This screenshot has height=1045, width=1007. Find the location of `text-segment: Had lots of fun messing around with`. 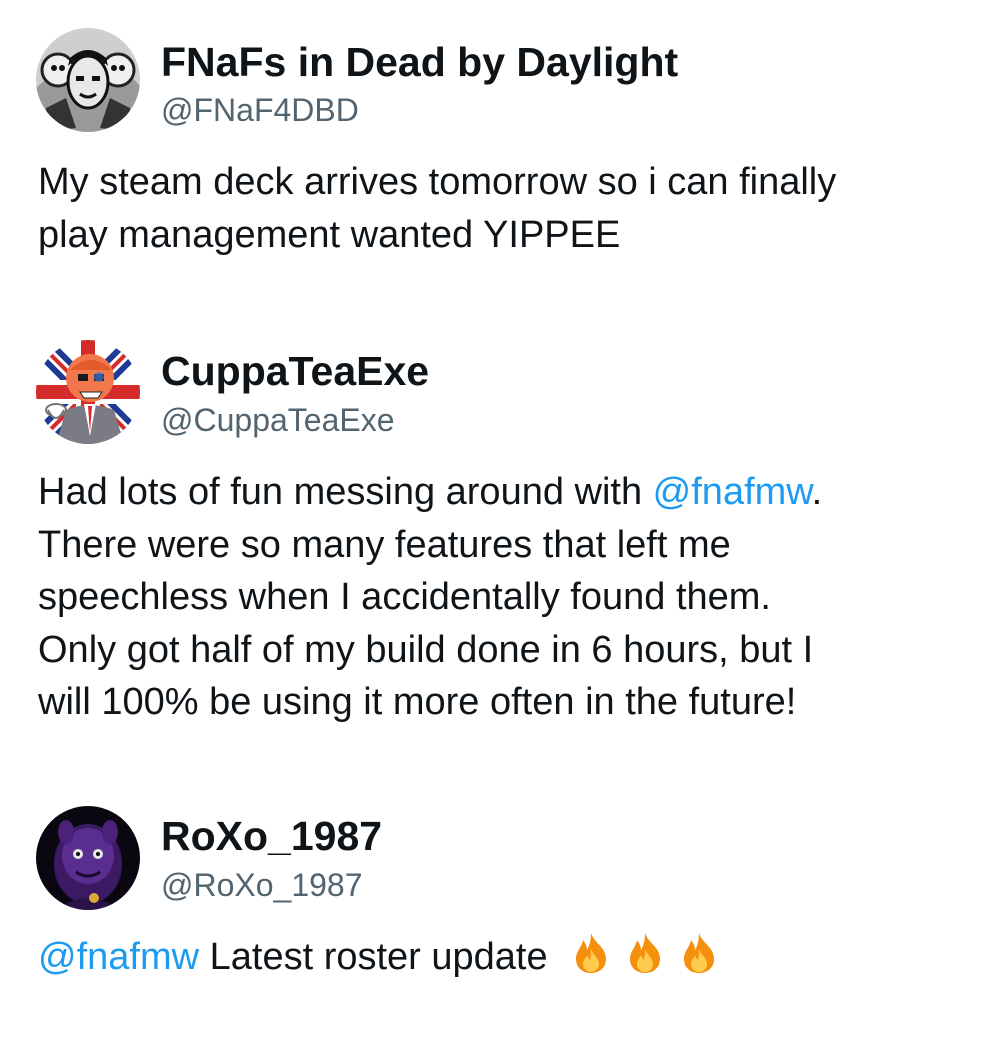

text-segment: Had lots of fun messing around with is located at coordinates (345, 492).